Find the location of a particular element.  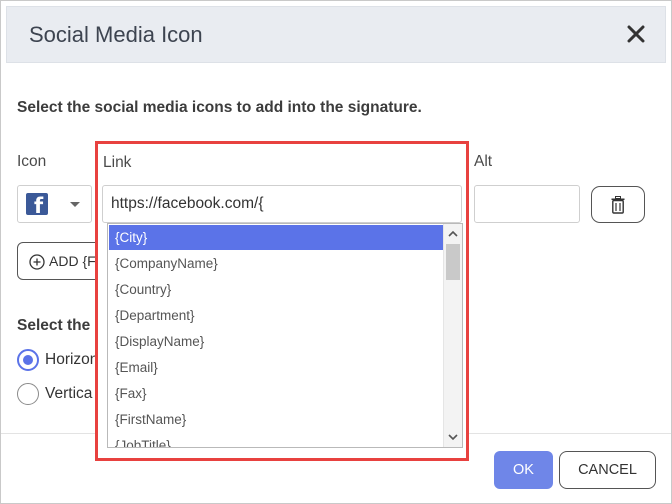

layout-label: Select the l is located at coordinates (58, 325).